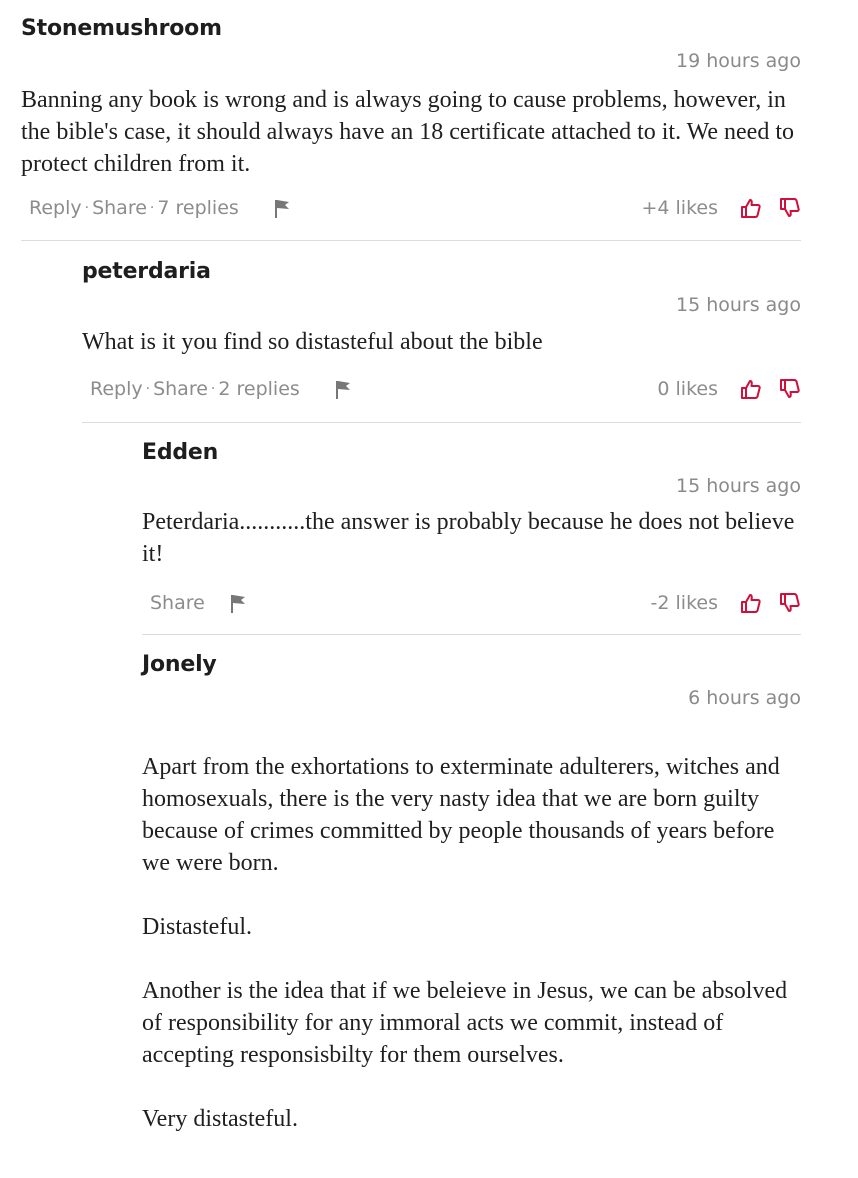 The image size is (858, 1178). I want to click on likes-count: +4 likes, so click(679, 208).